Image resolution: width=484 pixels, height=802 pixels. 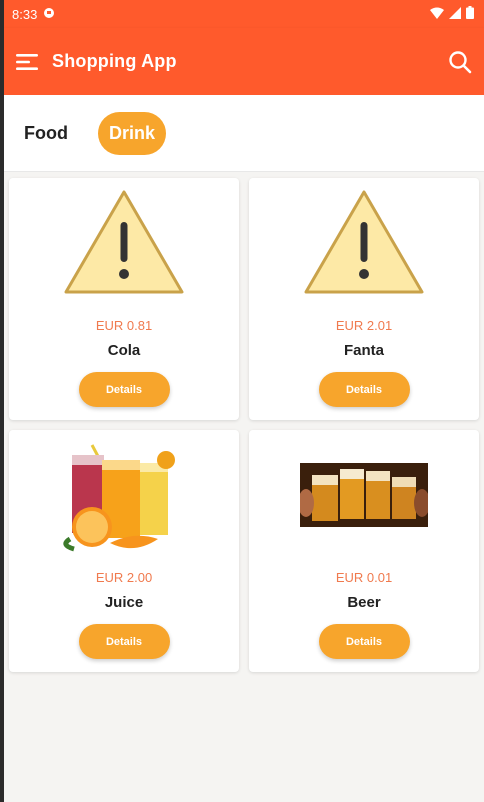 What do you see at coordinates (455, 14) in the screenshot?
I see `signal-icon` at bounding box center [455, 14].